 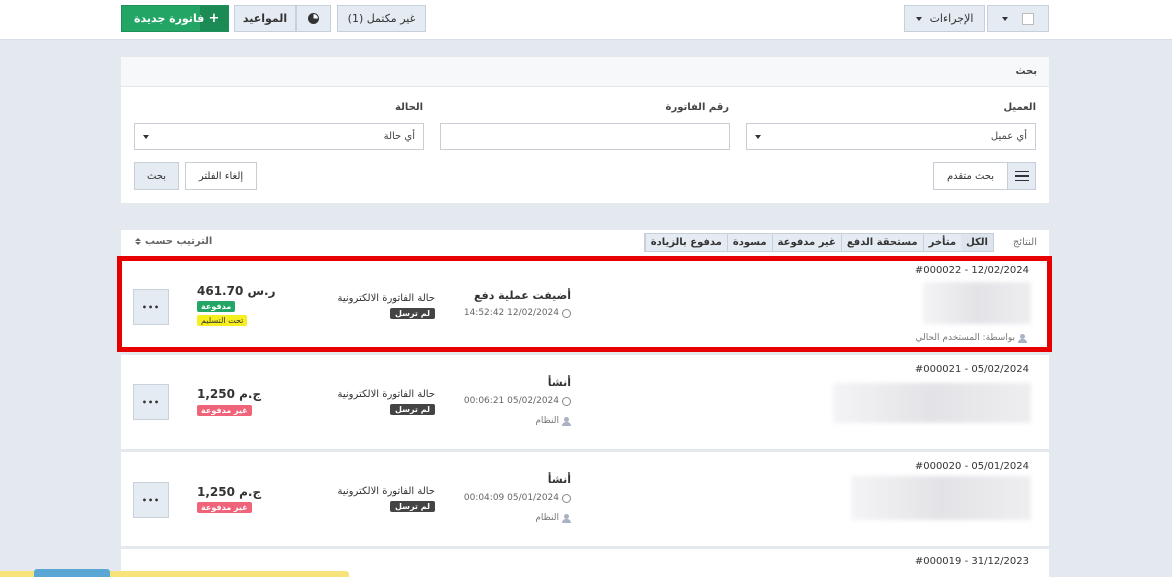 I want to click on appointments-label: المواعيد, so click(x=265, y=18).